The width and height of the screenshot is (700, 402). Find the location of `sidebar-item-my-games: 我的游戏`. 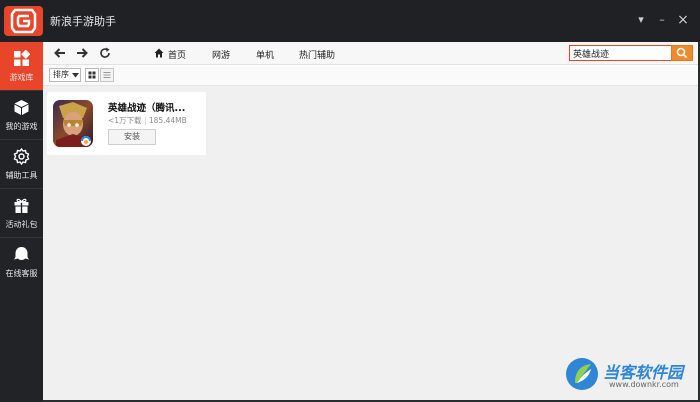

sidebar-item-my-games: 我的游戏 is located at coordinates (21, 115).